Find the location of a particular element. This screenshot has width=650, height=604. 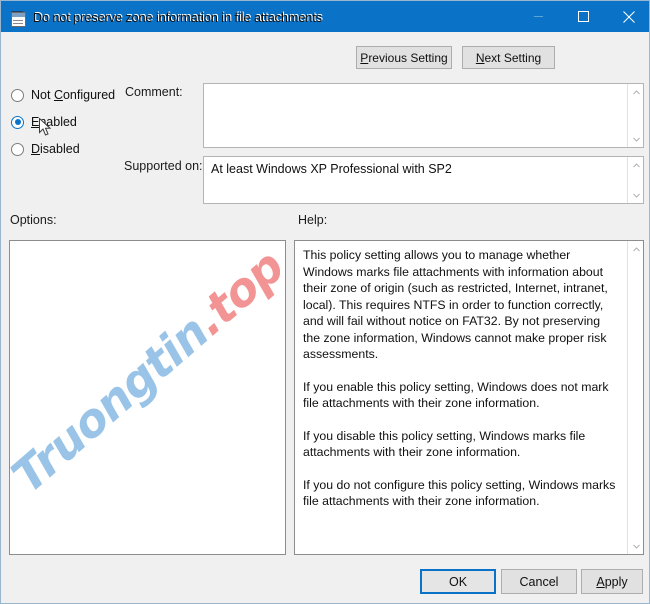

options-label: Options: is located at coordinates (33, 220).